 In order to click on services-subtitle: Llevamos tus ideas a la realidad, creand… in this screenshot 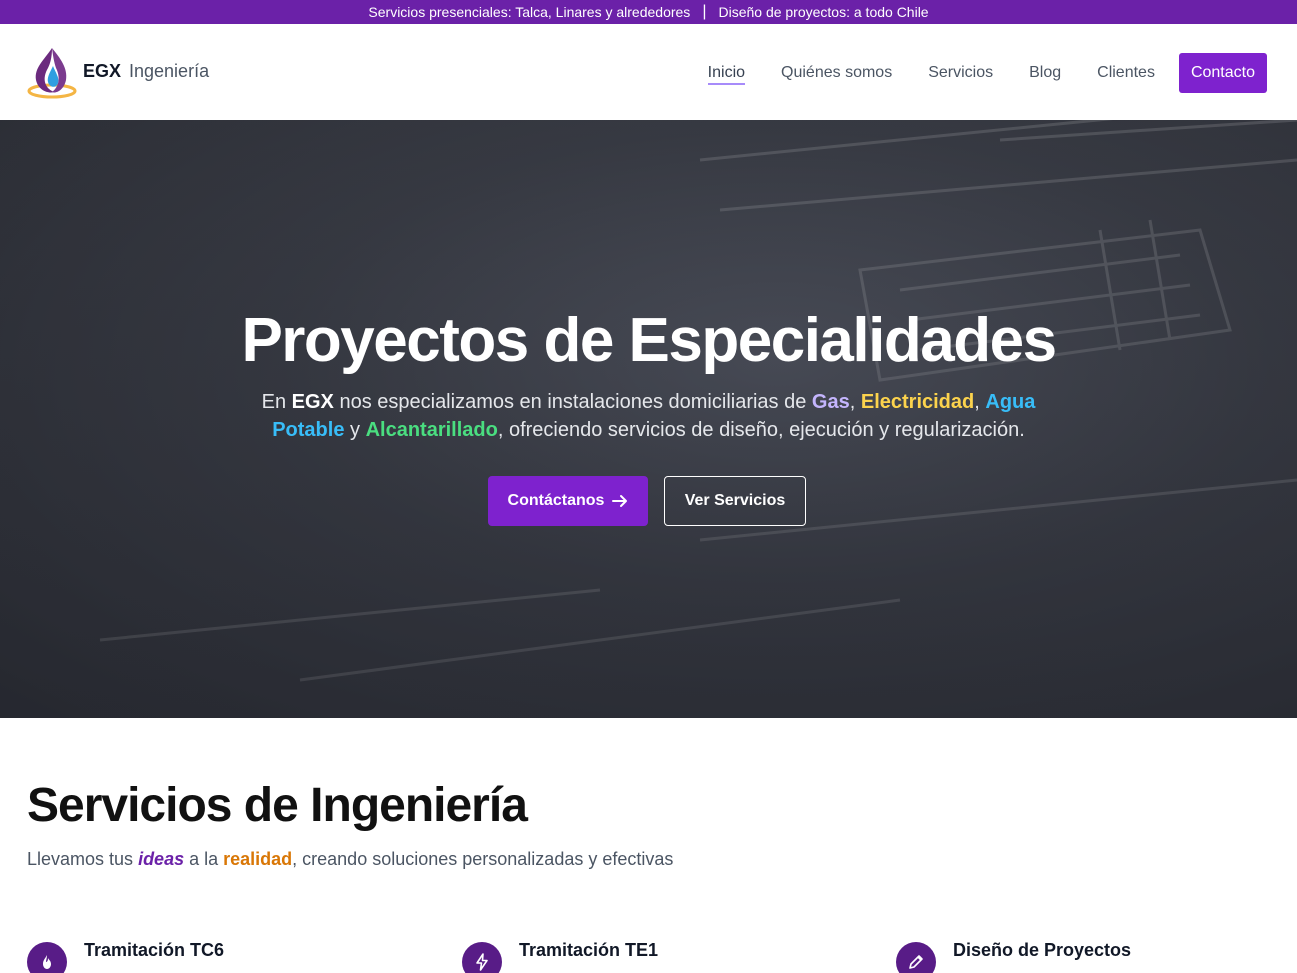, I will do `click(350, 859)`.